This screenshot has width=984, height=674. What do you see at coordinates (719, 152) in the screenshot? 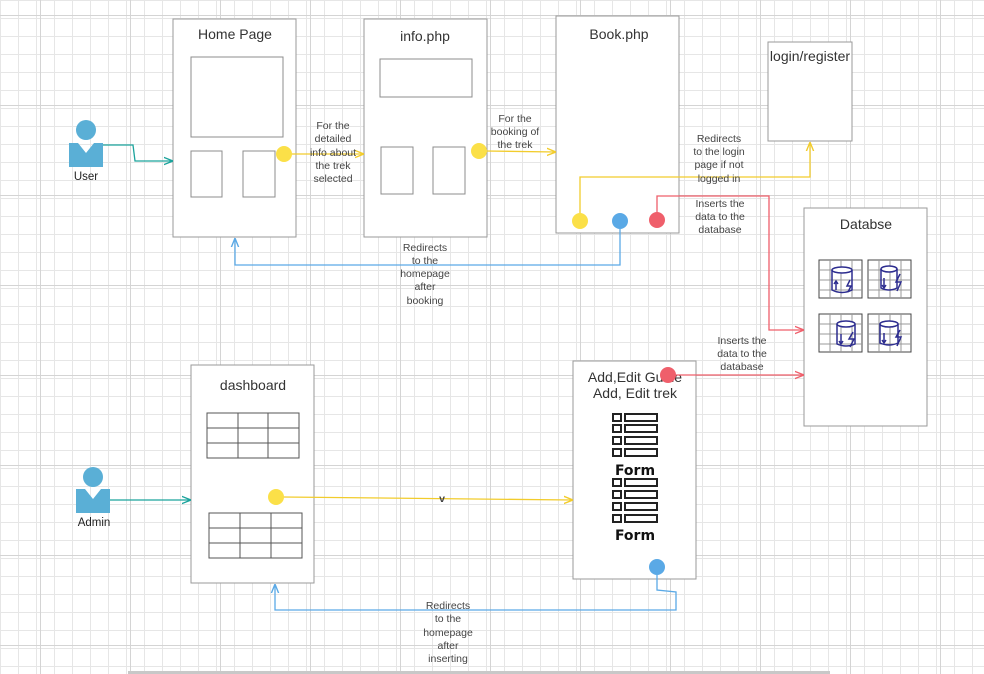
I see `svg-text: to the login` at bounding box center [719, 152].